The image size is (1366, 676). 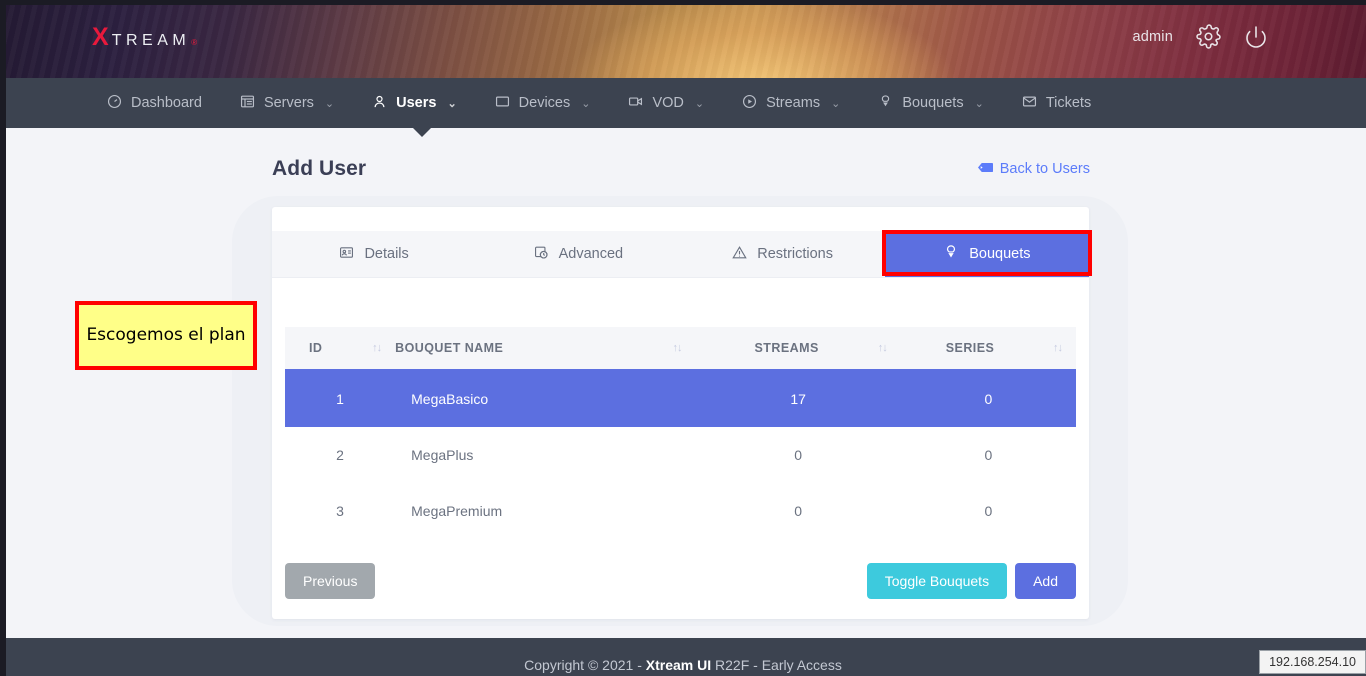 I want to click on column-header-id: ID ↑↓, so click(x=340, y=349).